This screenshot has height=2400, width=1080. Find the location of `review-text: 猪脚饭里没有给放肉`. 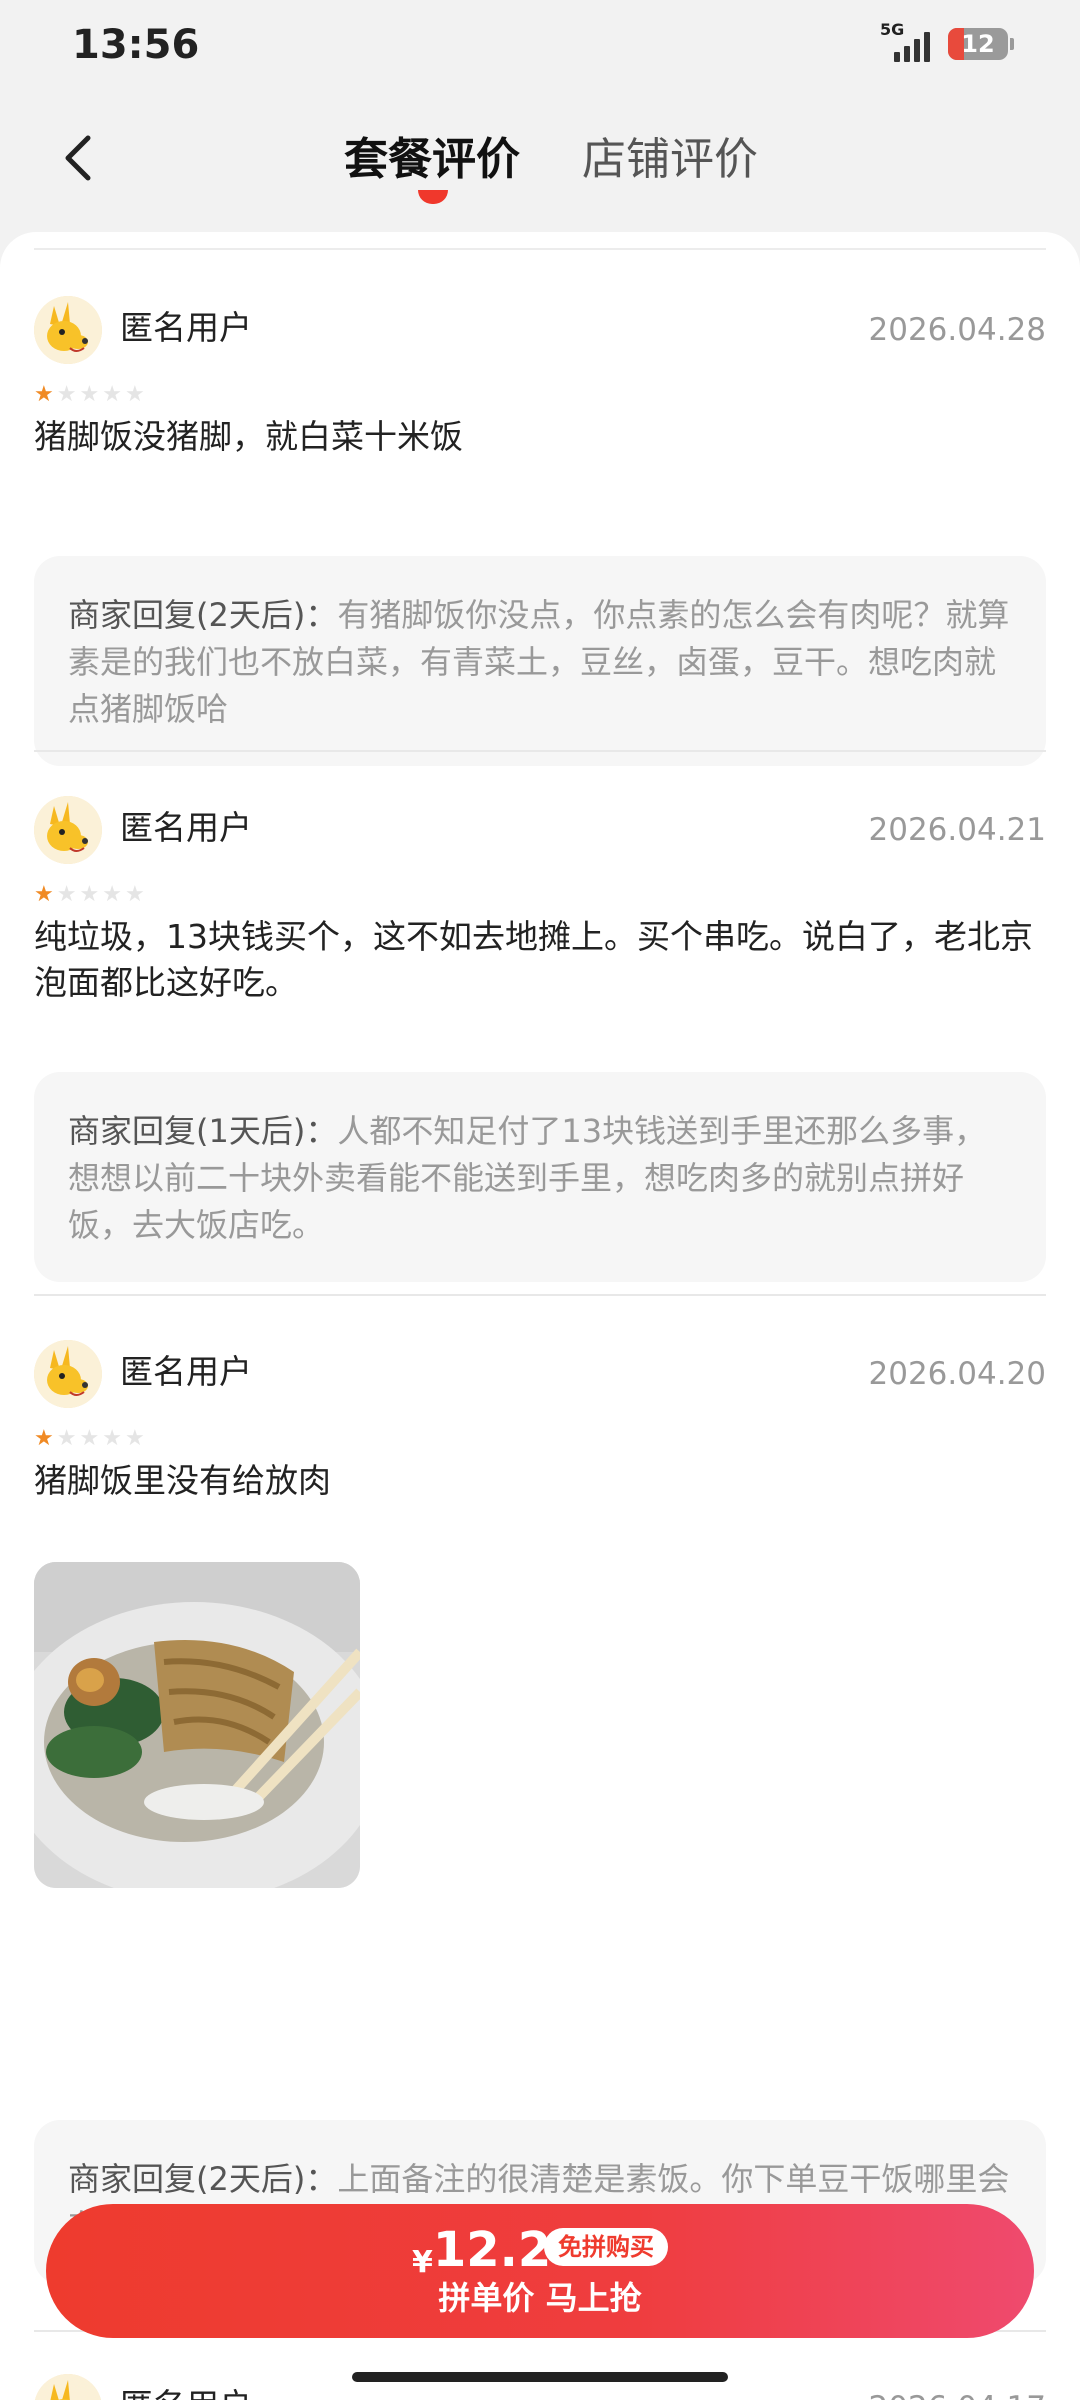

review-text: 猪脚饭里没有给放肉 is located at coordinates (182, 1480).